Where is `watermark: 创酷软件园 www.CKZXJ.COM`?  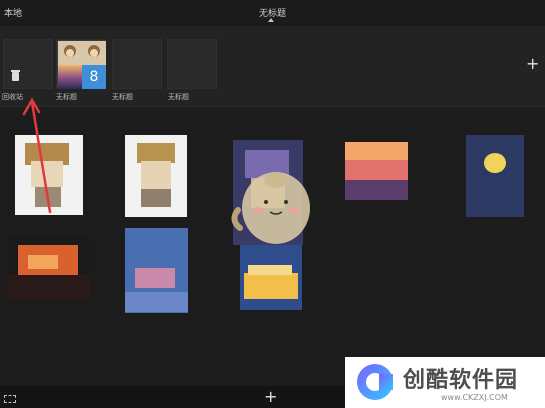 watermark: 创酷软件园 www.CKZXJ.COM is located at coordinates (445, 382).